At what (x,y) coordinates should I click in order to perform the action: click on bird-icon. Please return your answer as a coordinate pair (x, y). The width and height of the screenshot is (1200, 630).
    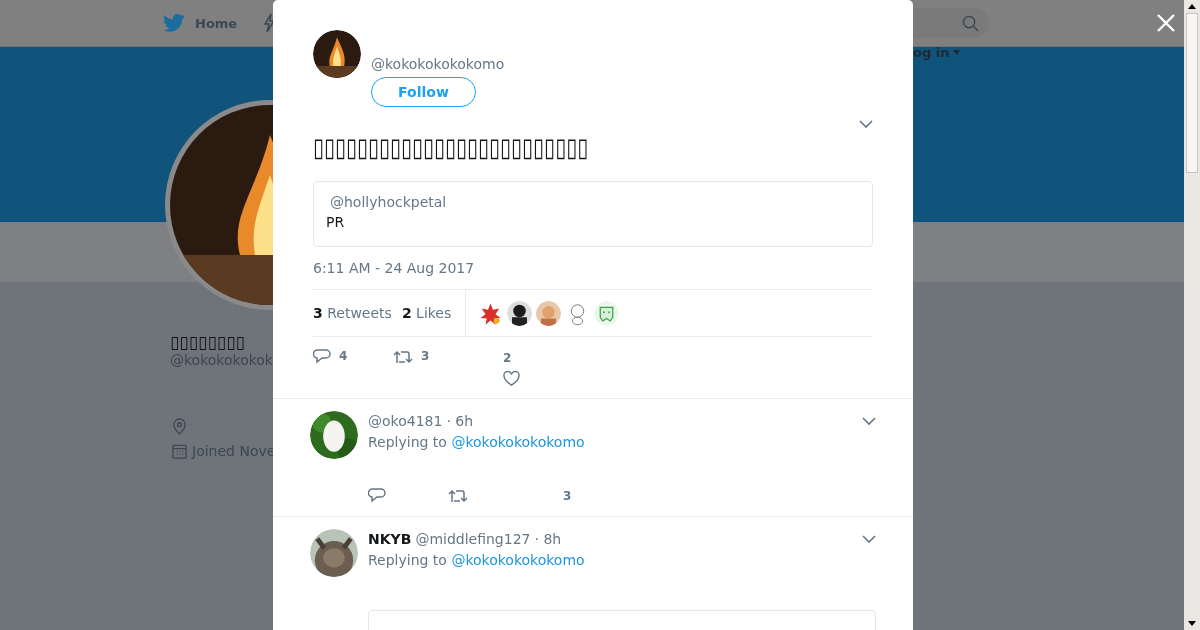
    Looking at the image, I should click on (174, 23).